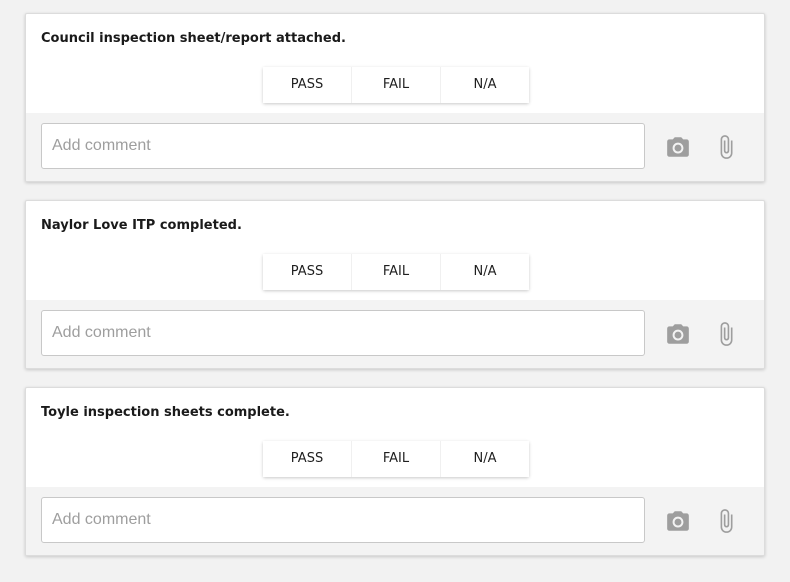 This screenshot has height=582, width=790. What do you see at coordinates (165, 412) in the screenshot?
I see `checklist-item-title: Toyle inspection sheets complete.` at bounding box center [165, 412].